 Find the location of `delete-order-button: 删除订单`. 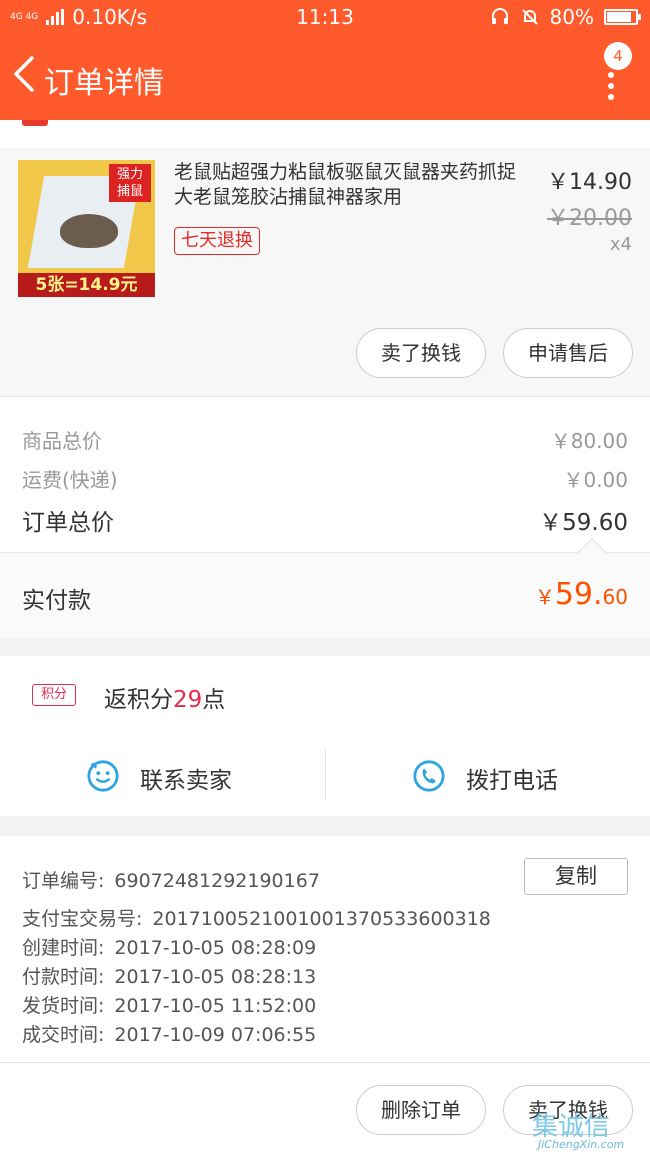

delete-order-button: 删除订单 is located at coordinates (421, 1110).